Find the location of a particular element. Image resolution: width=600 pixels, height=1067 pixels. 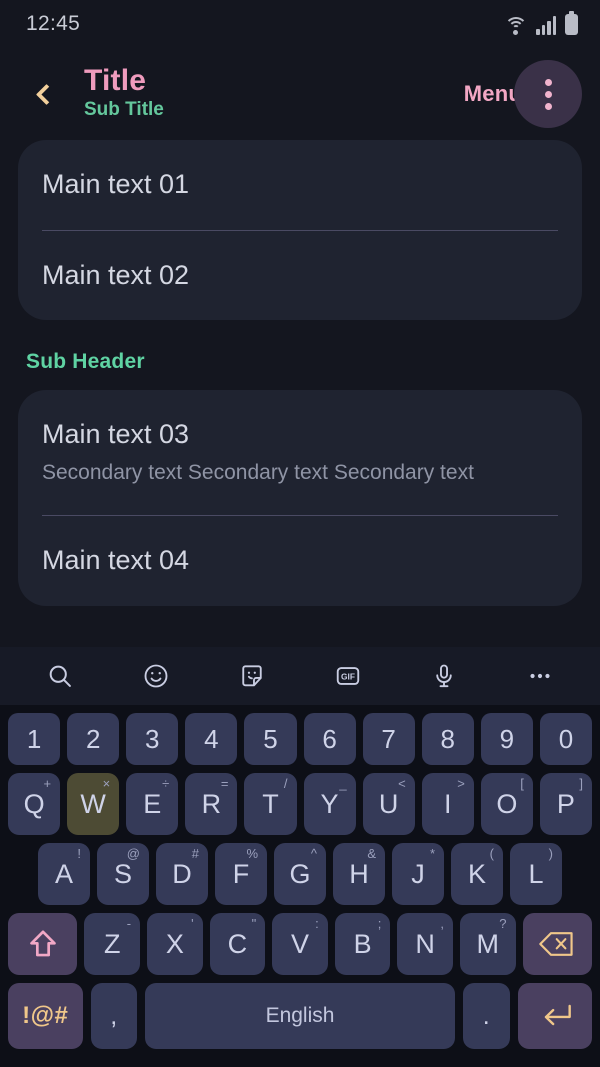

key-8: 8 is located at coordinates (447, 739).